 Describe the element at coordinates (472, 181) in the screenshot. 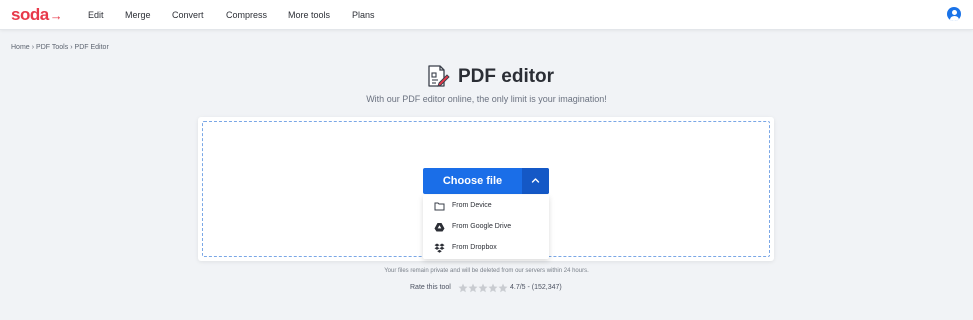

I see `choose-file-button: Choose file` at that location.